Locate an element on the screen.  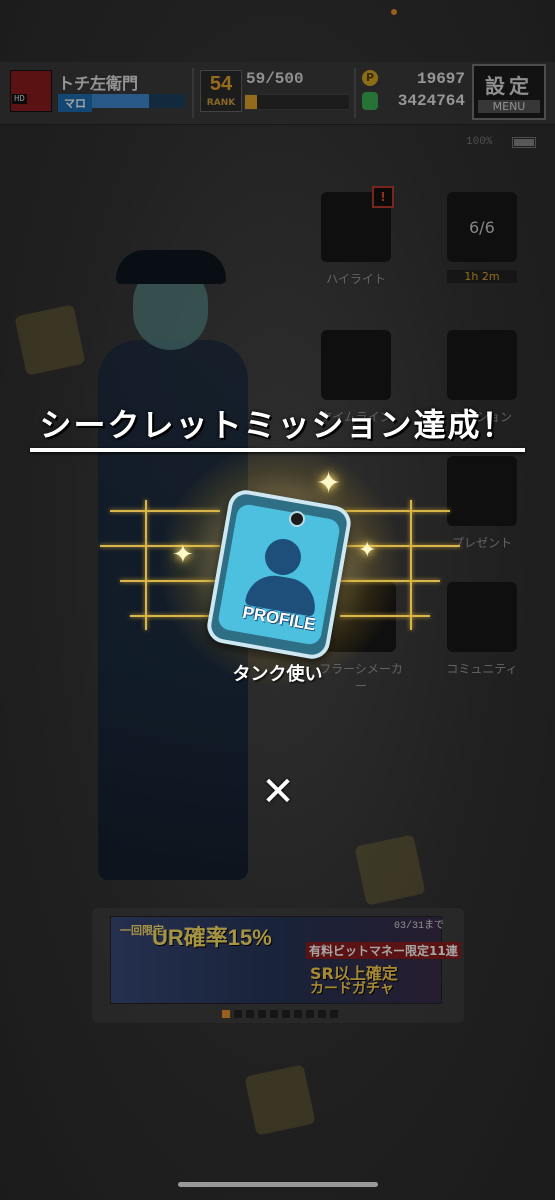
profile-tag-icon: PROFILE is located at coordinates (279, 574).